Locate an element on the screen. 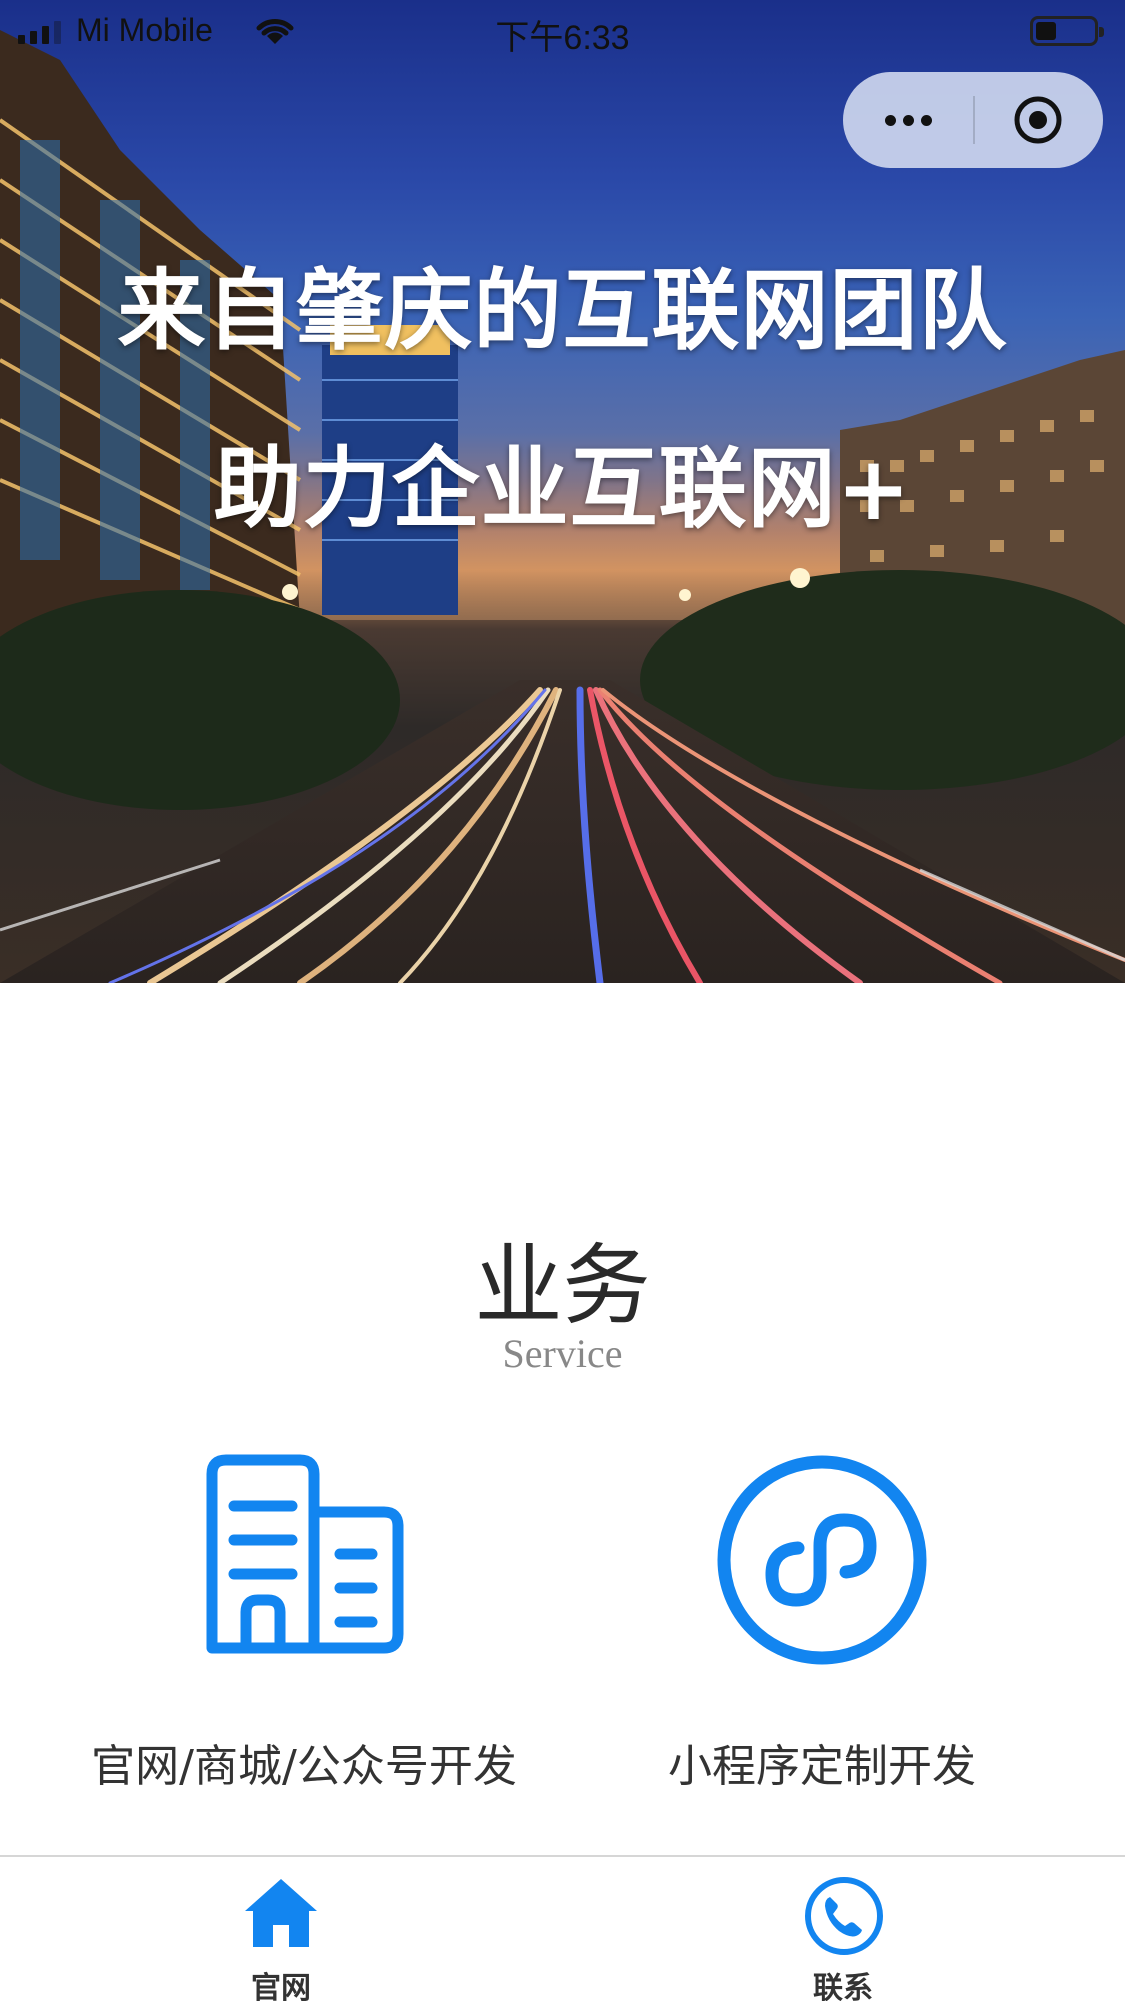  service-section-subtitle: Service is located at coordinates (562, 1353).